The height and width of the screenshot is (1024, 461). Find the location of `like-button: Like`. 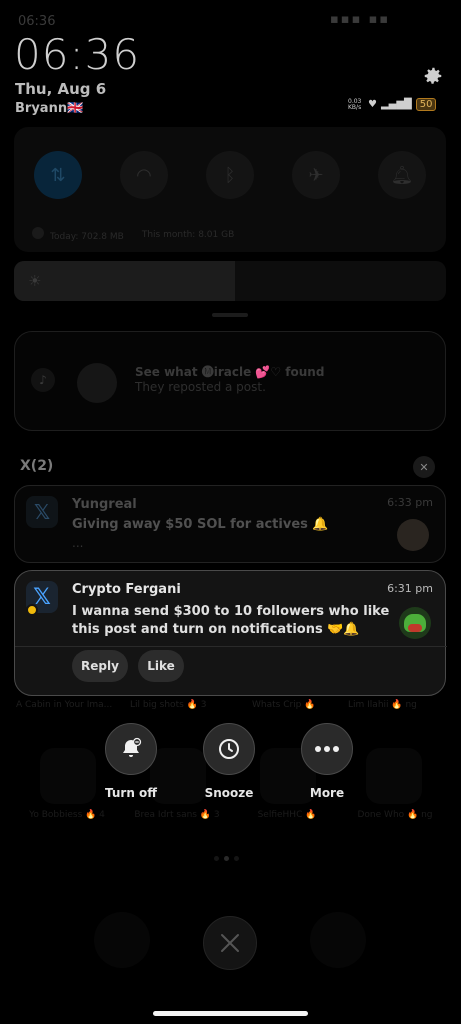

like-button: Like is located at coordinates (161, 666).